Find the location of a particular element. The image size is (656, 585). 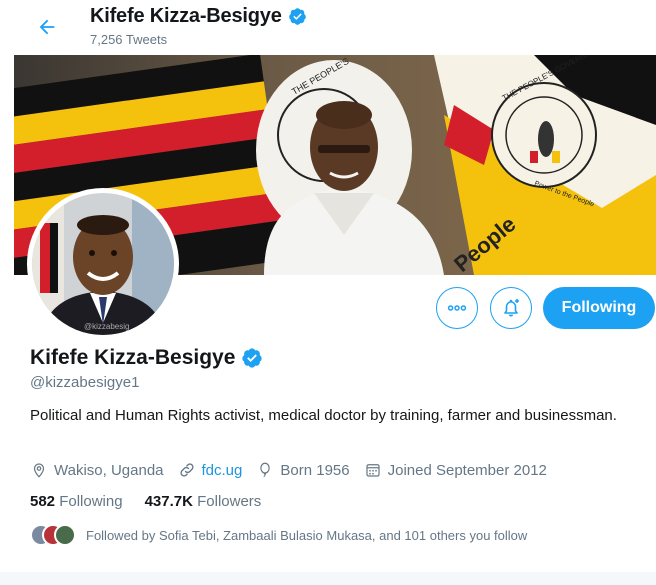

location-pin-icon is located at coordinates (39, 470).